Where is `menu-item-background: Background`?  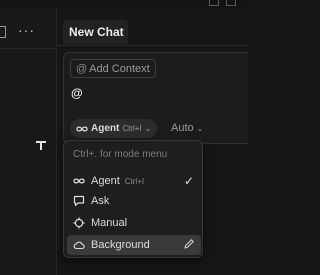
menu-item-background: Background is located at coordinates (134, 245).